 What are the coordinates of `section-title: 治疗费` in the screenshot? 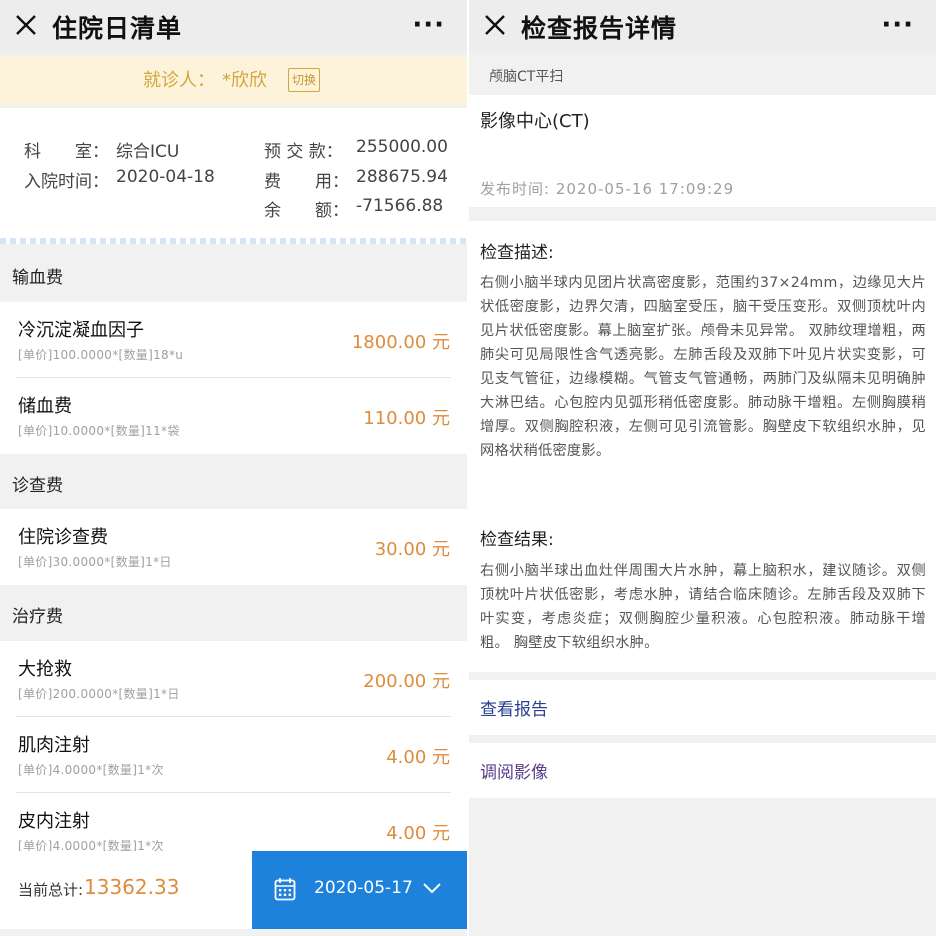 It's located at (37, 617).